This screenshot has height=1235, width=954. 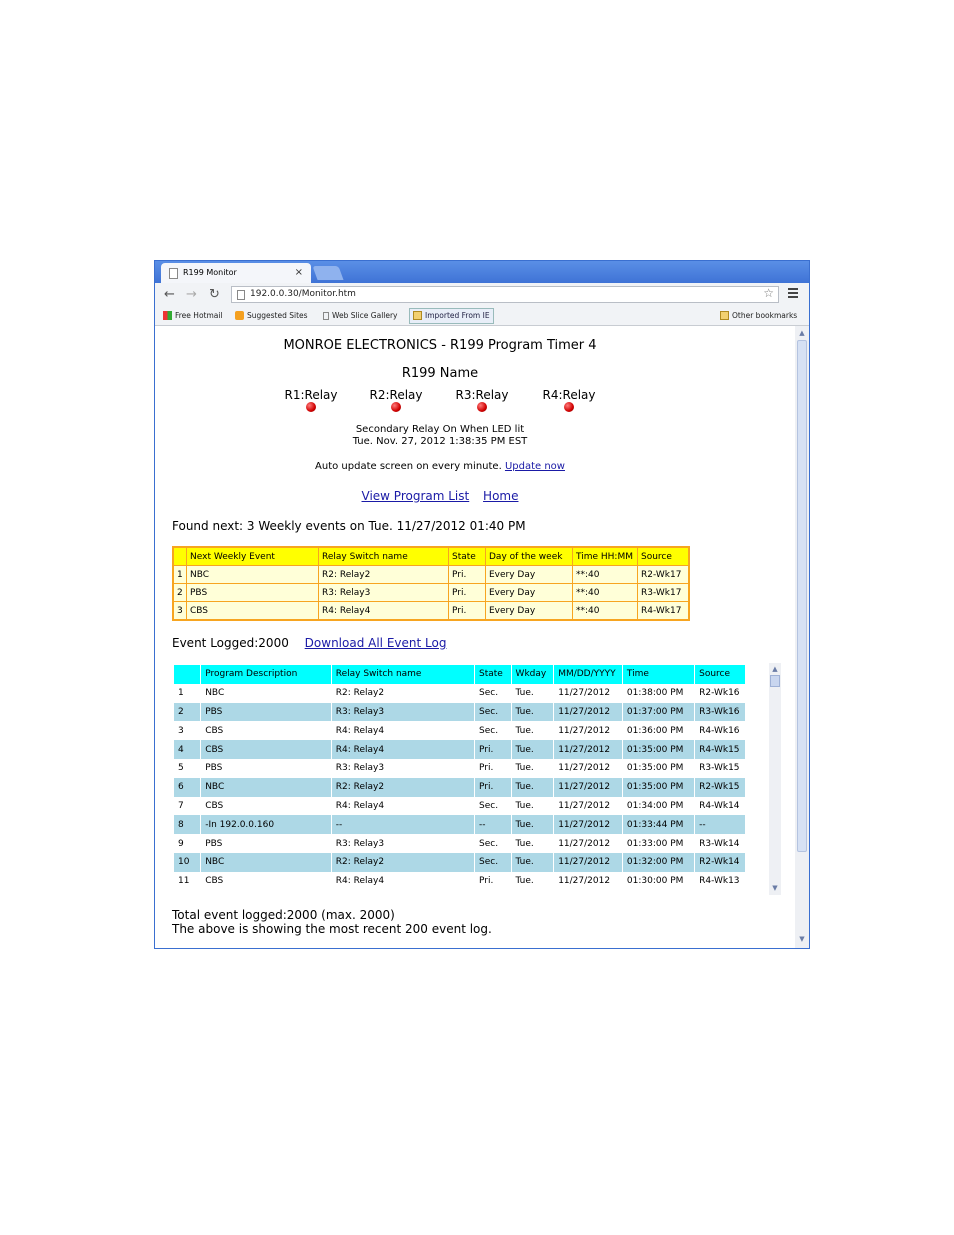 What do you see at coordinates (266, 674) in the screenshot?
I see `column-header: Program Description` at bounding box center [266, 674].